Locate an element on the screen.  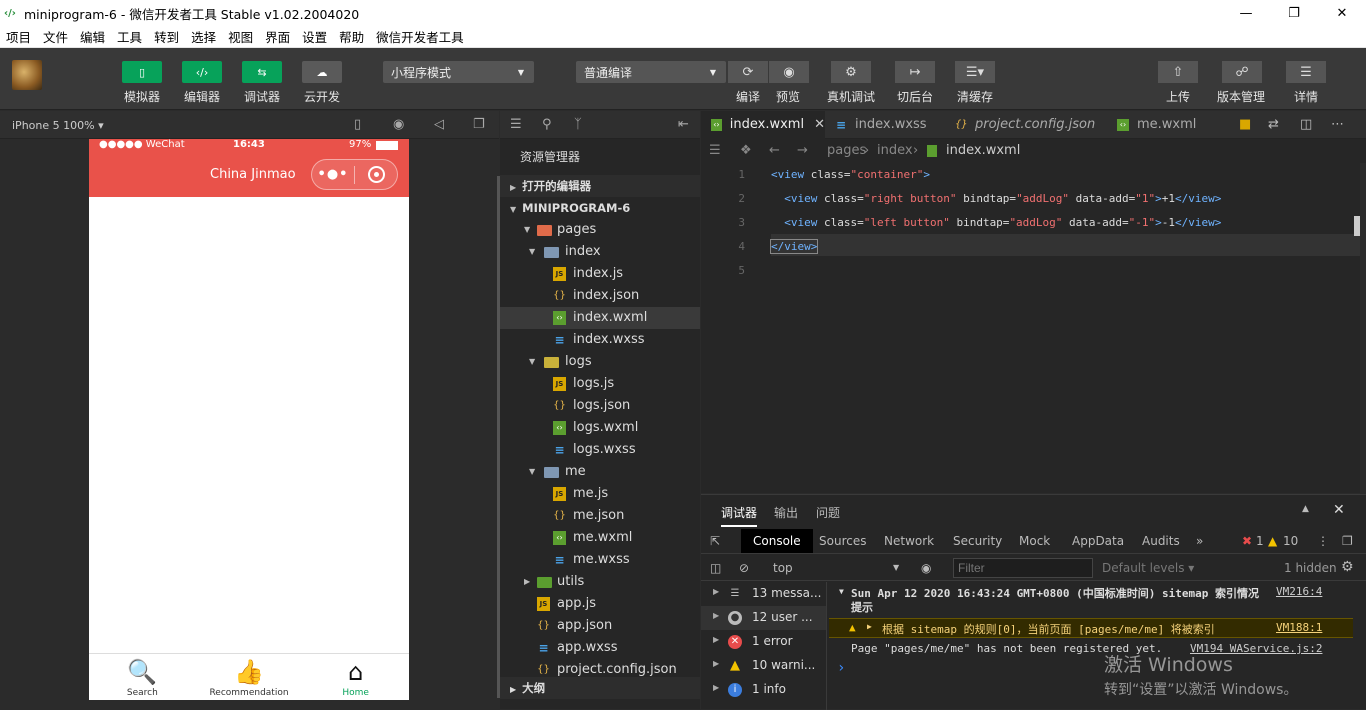
tree-item-utils: ▶ utils is located at coordinates (600, 582).